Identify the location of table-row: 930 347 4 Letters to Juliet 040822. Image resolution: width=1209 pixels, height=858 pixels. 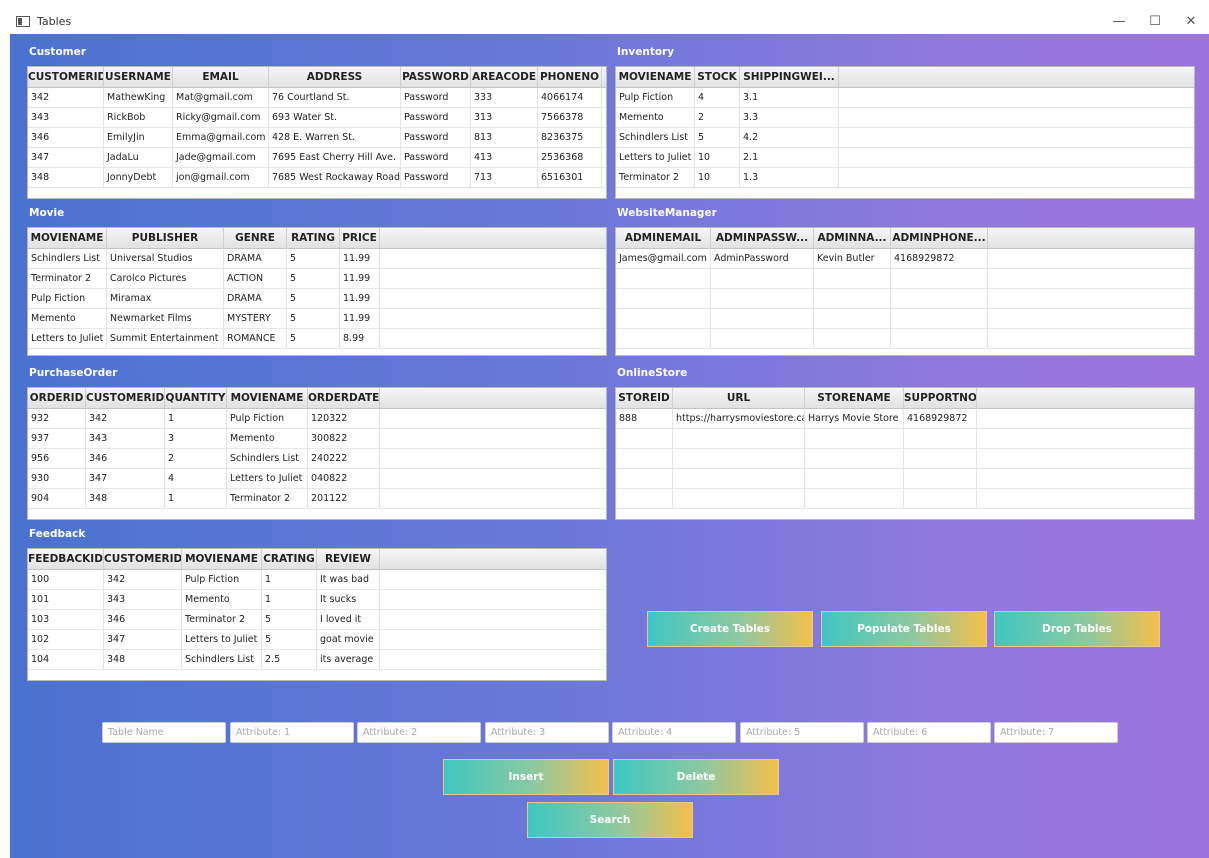
(317, 479).